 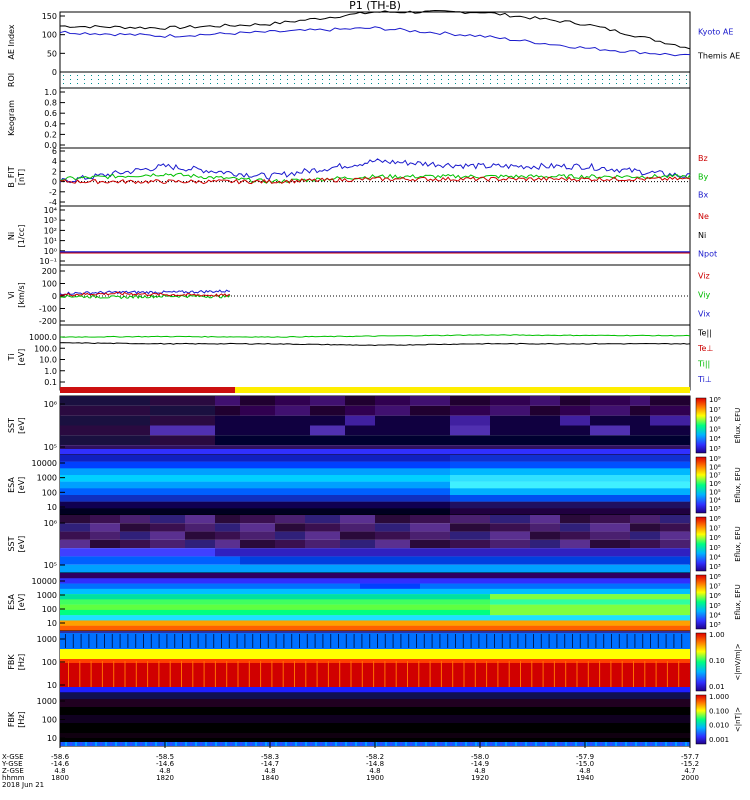 What do you see at coordinates (738, 719) in the screenshot?
I see `spectrogram-fbk-b-colorbar-label: <|nT|>` at bounding box center [738, 719].